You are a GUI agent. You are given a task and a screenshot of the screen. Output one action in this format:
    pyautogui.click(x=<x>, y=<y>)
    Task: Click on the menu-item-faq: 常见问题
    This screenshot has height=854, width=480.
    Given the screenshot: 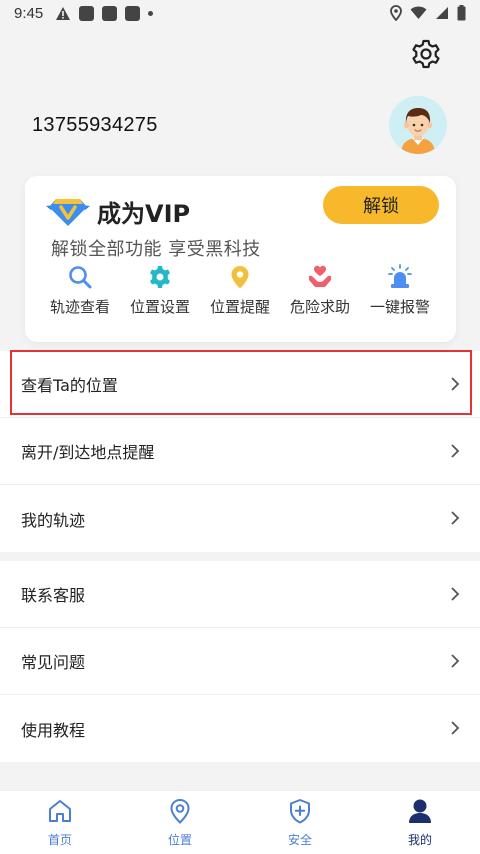 What is the action you would take?
    pyautogui.click(x=240, y=661)
    